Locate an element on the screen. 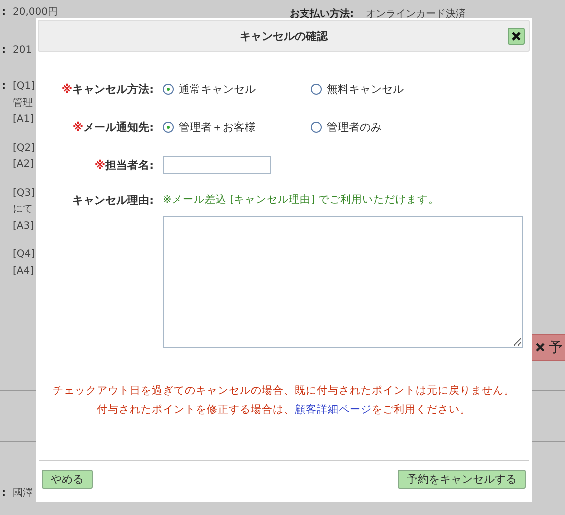 This screenshot has height=515, width=565. radio-option: 管理者のみ is located at coordinates (385, 127).